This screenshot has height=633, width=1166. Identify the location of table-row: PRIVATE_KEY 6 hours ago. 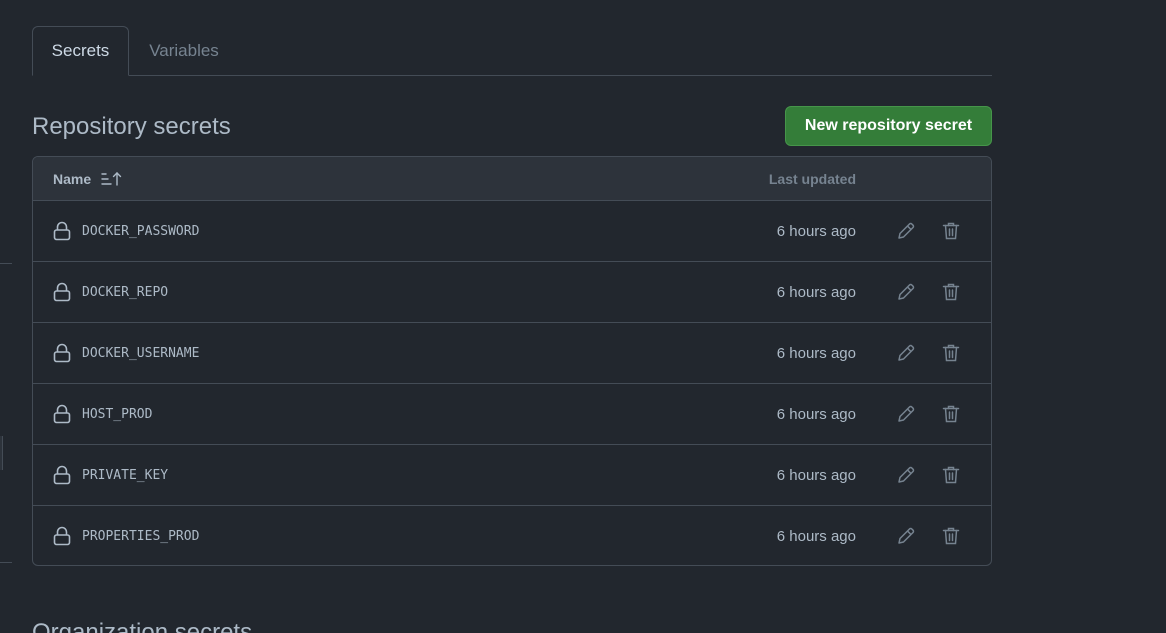
(512, 475).